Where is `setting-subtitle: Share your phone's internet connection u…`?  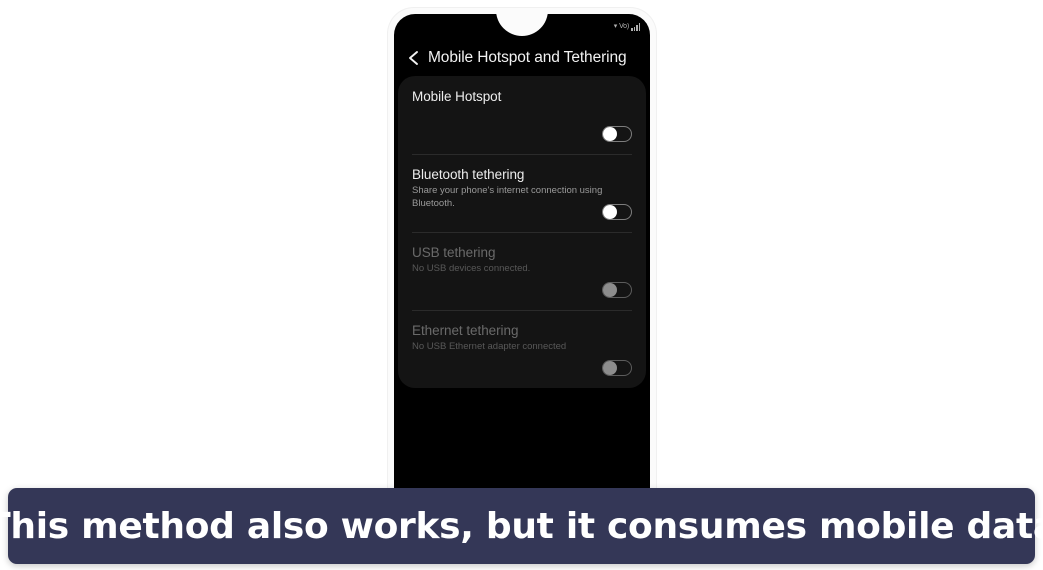
setting-subtitle: Share your phone's internet connection u… is located at coordinates (507, 197).